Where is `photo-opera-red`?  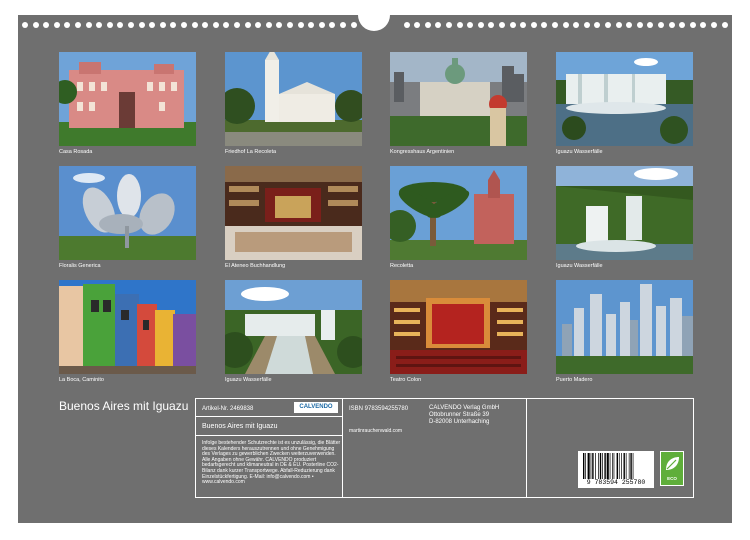 photo-opera-red is located at coordinates (458, 327).